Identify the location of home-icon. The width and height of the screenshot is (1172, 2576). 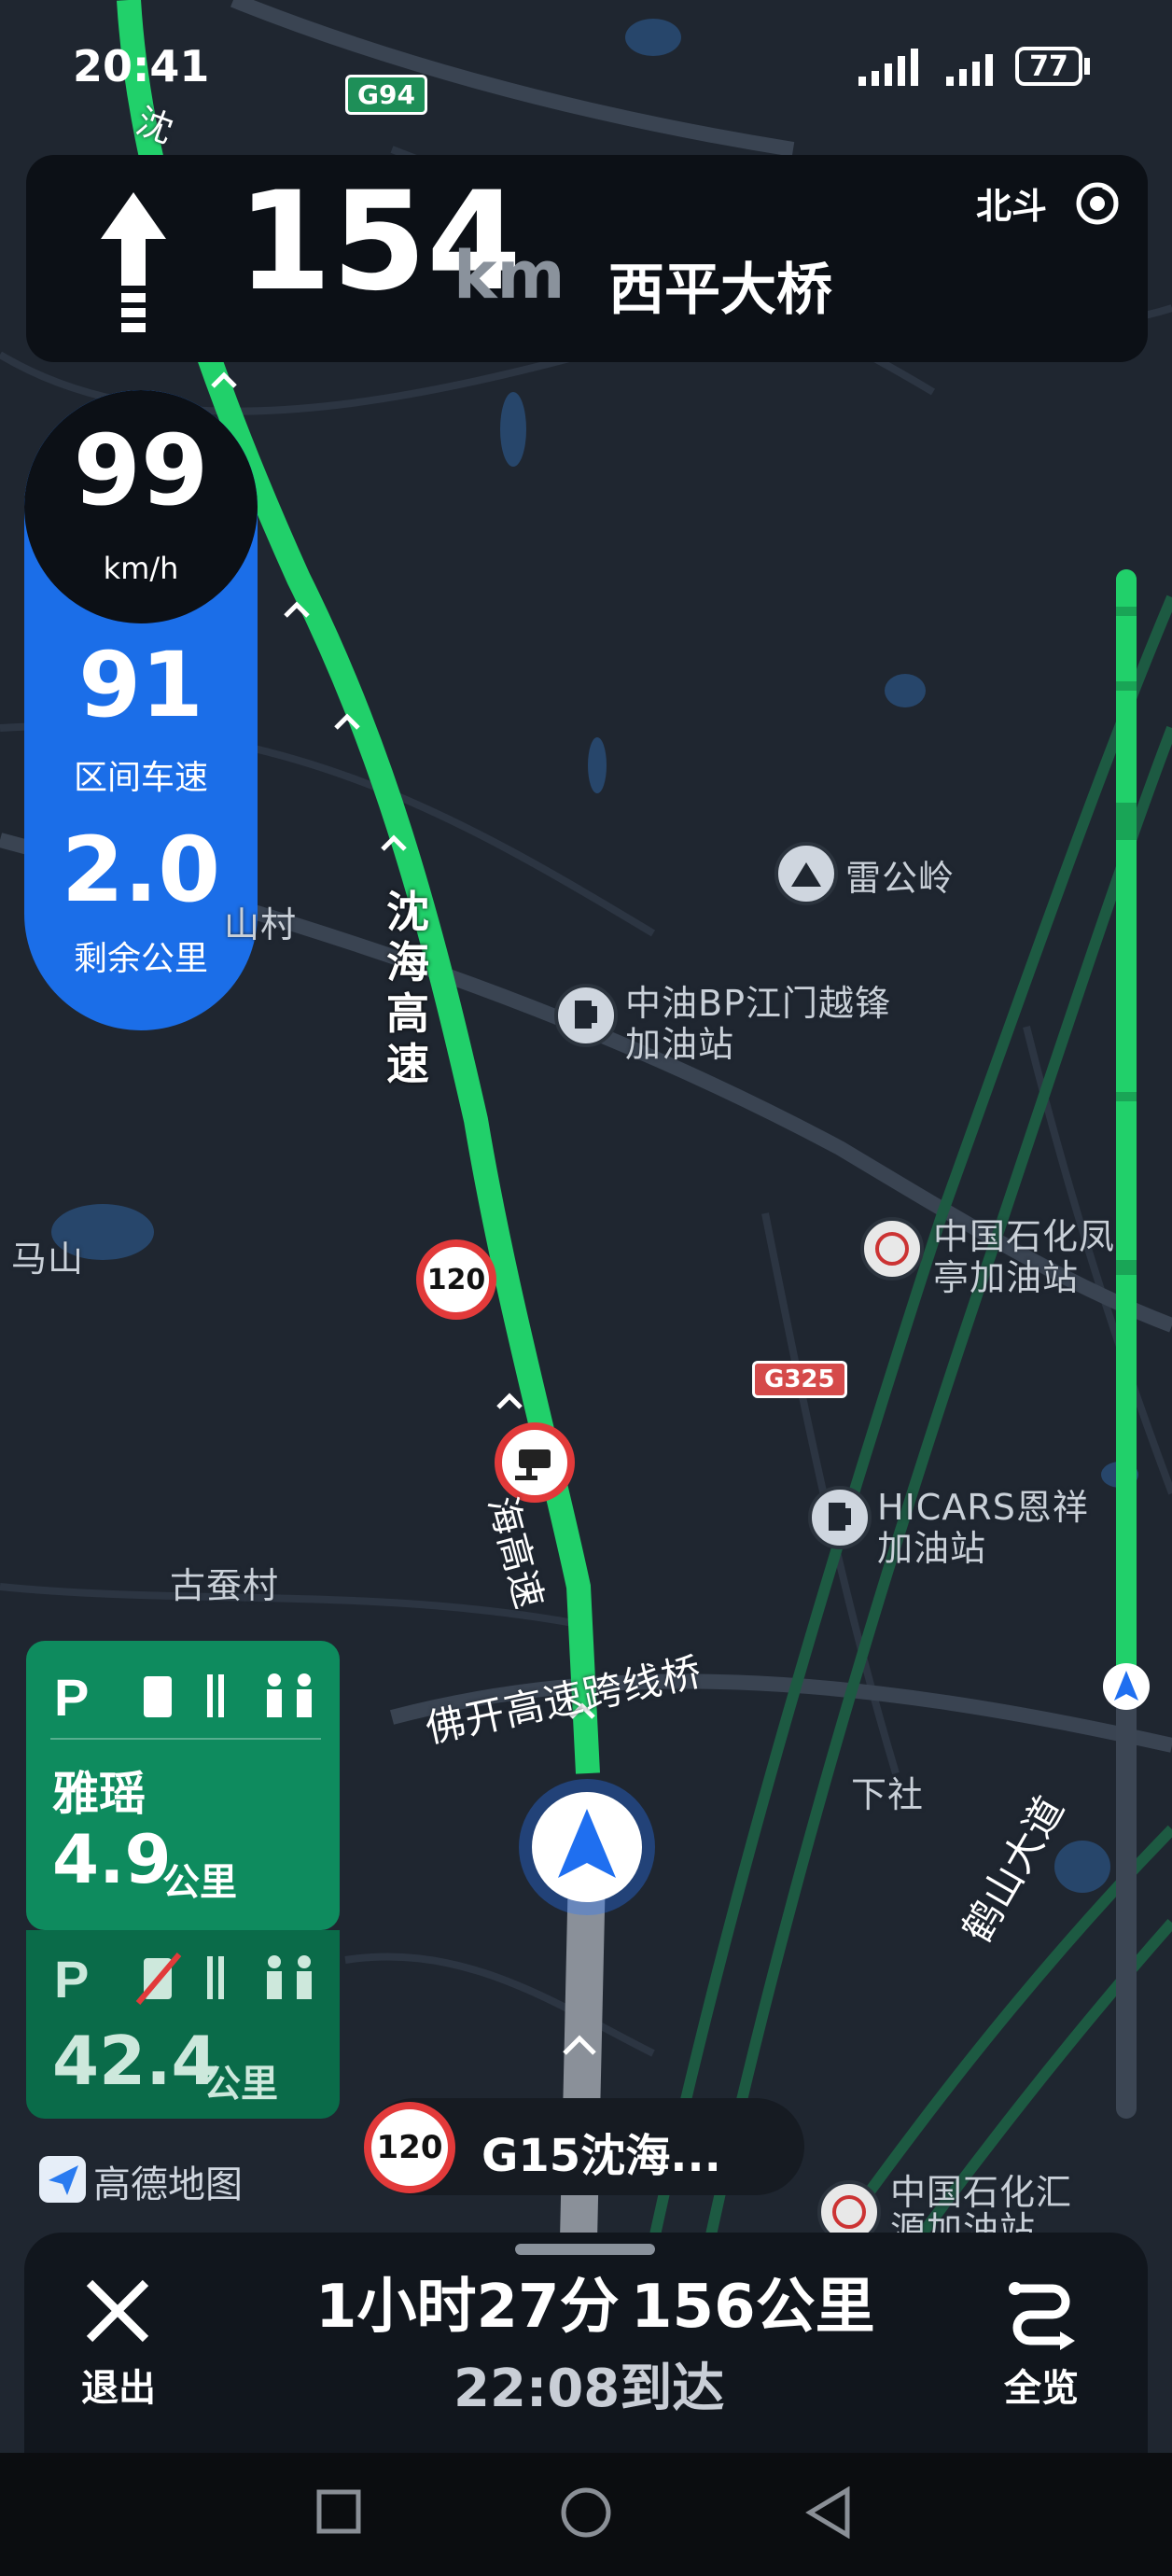
(586, 2512).